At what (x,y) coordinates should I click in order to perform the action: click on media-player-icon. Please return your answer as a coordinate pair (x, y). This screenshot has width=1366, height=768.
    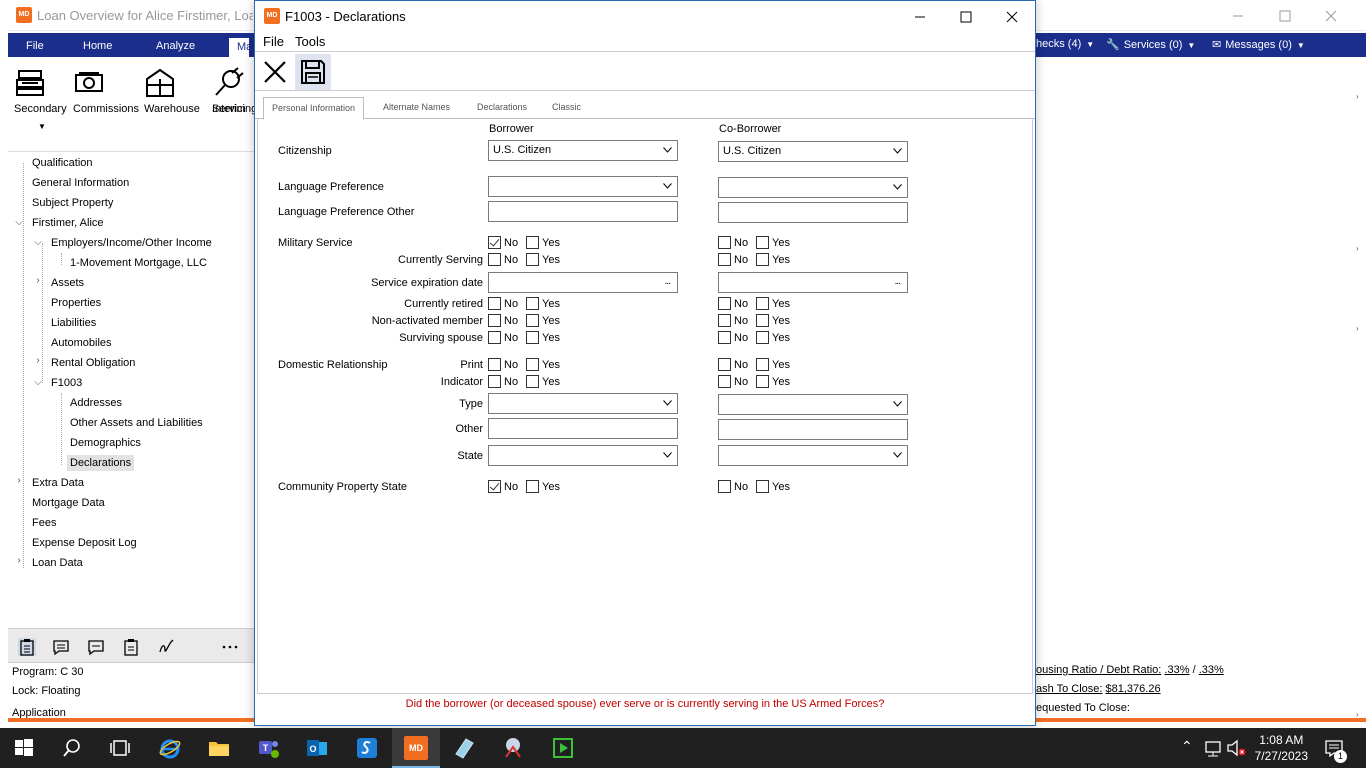
    Looking at the image, I should click on (563, 748).